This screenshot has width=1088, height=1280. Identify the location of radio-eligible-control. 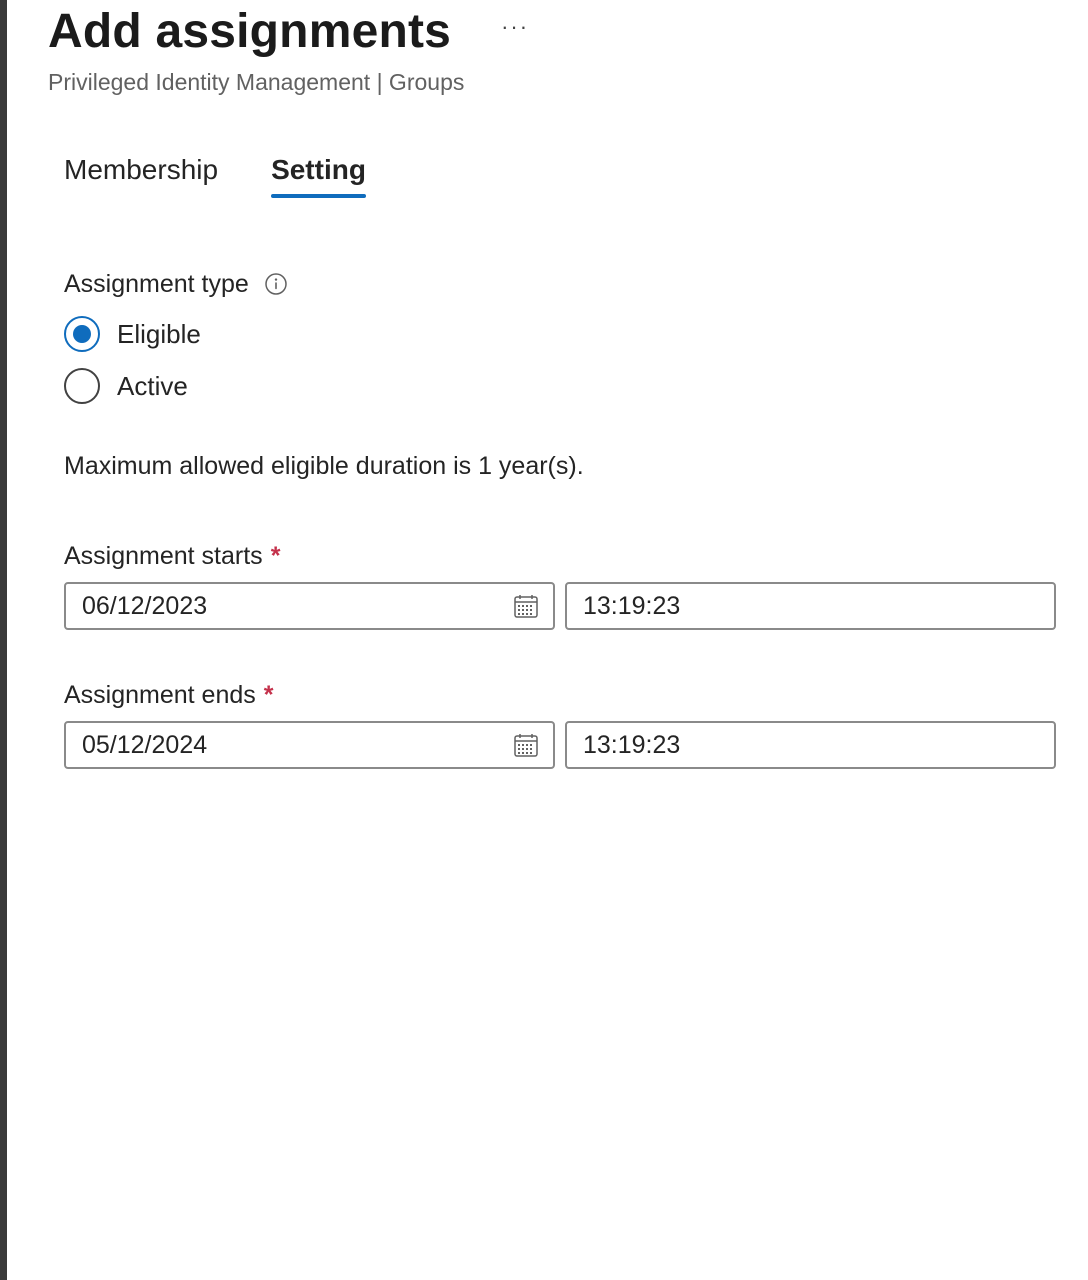
(82, 334).